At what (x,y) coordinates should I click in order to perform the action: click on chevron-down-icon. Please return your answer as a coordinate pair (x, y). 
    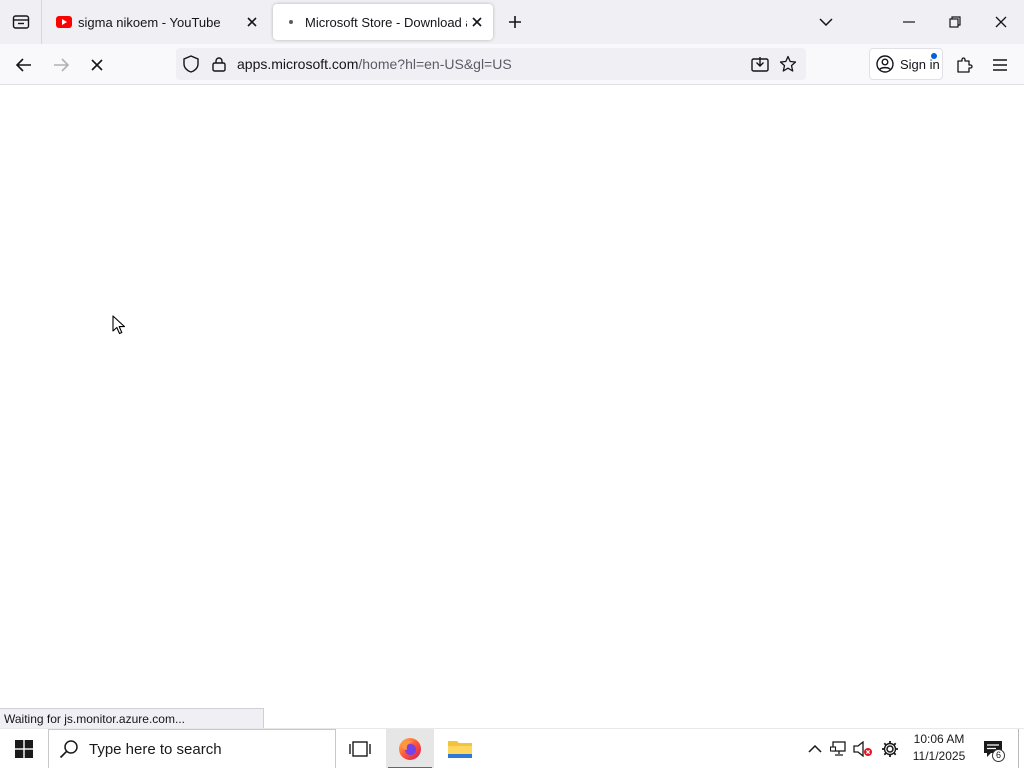
    Looking at the image, I should click on (826, 22).